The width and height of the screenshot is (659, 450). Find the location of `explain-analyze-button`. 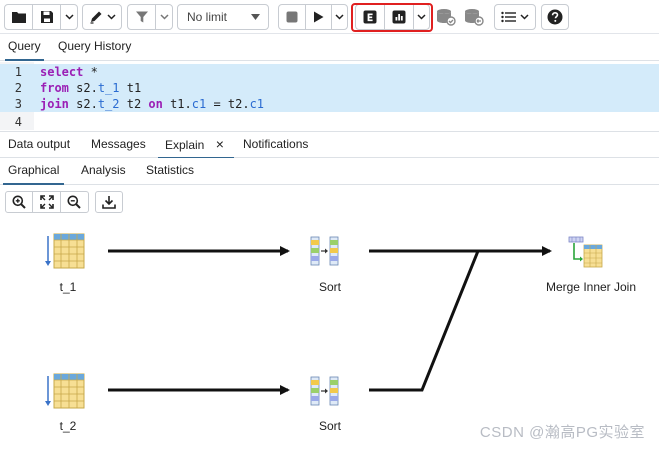

explain-analyze-button is located at coordinates (399, 17).